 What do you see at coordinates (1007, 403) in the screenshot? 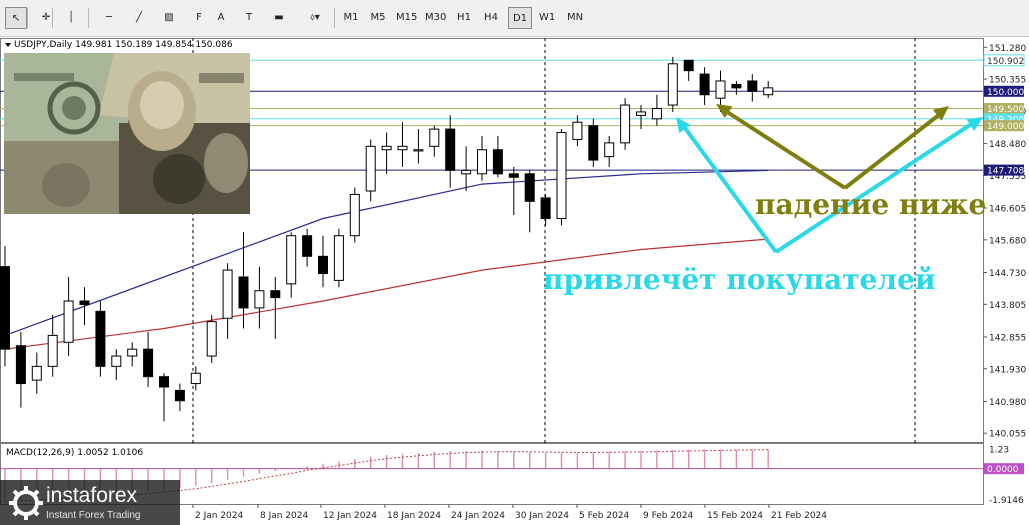
I see `y-tick-label: 140.980` at bounding box center [1007, 403].